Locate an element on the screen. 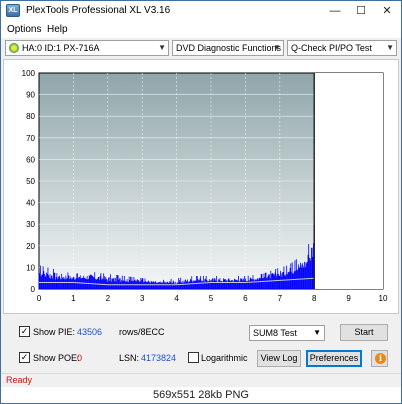 This screenshot has width=402, height=404. x-tick-label: 4 is located at coordinates (176, 298).